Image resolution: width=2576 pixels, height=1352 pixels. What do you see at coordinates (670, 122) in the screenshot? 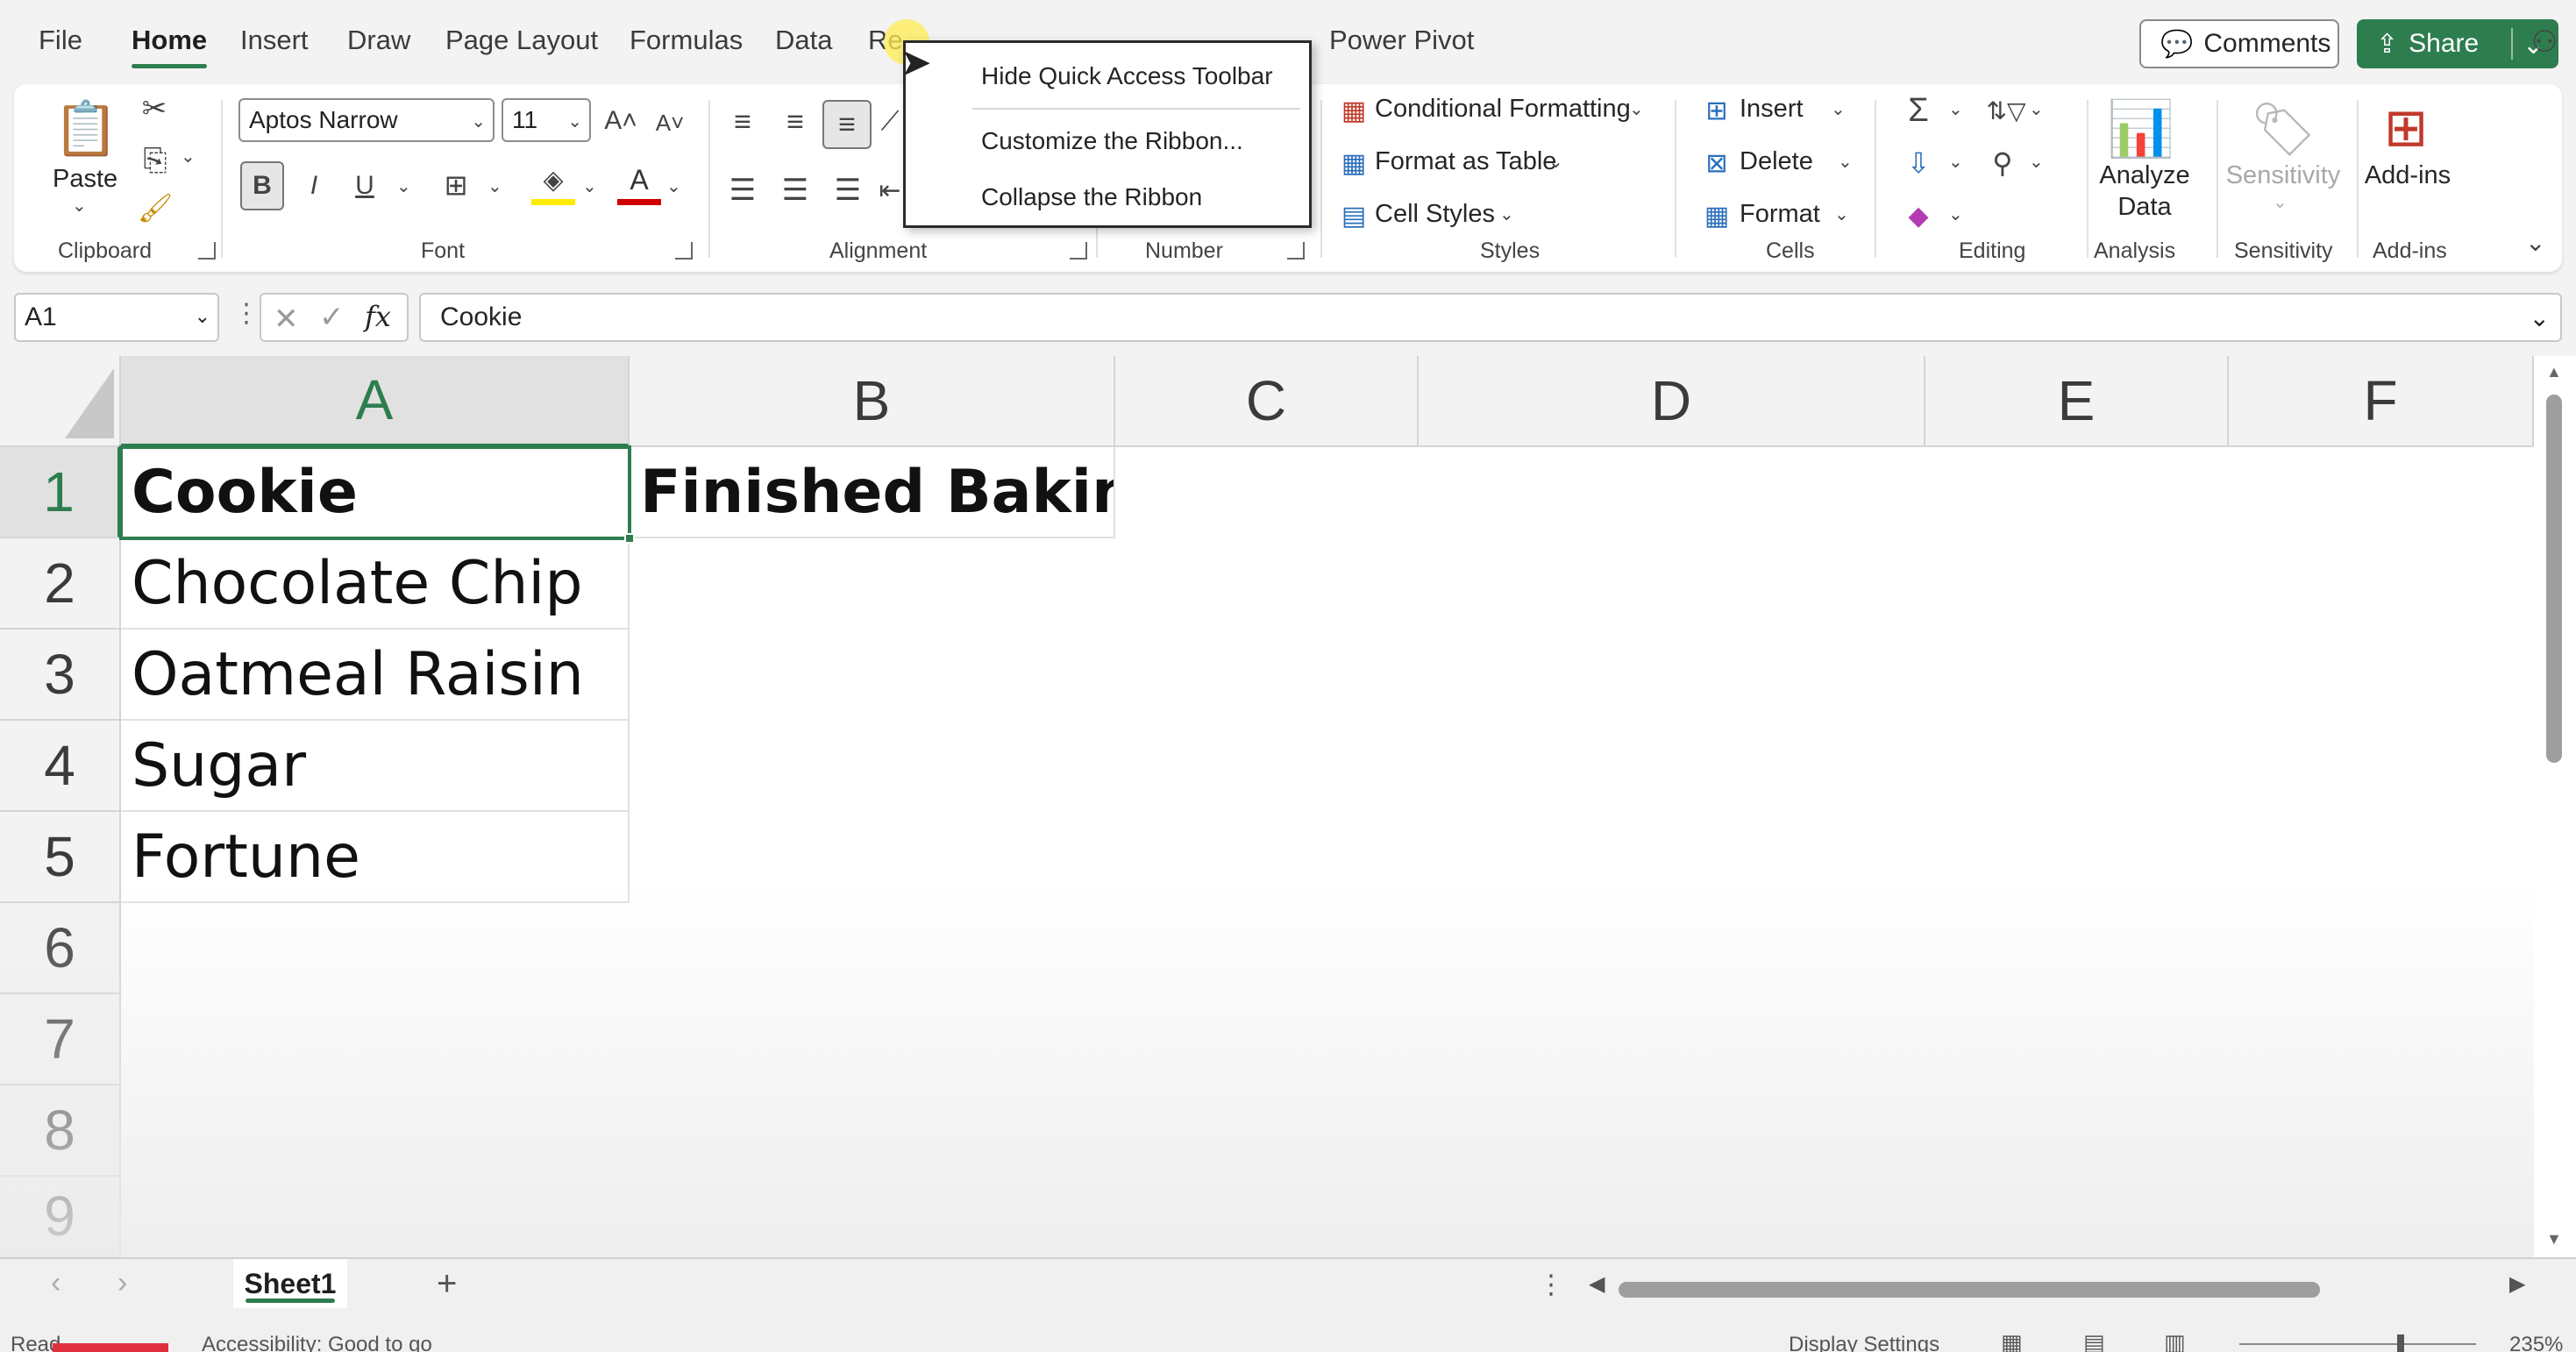
I see `decrease-font-icon: A˅` at bounding box center [670, 122].